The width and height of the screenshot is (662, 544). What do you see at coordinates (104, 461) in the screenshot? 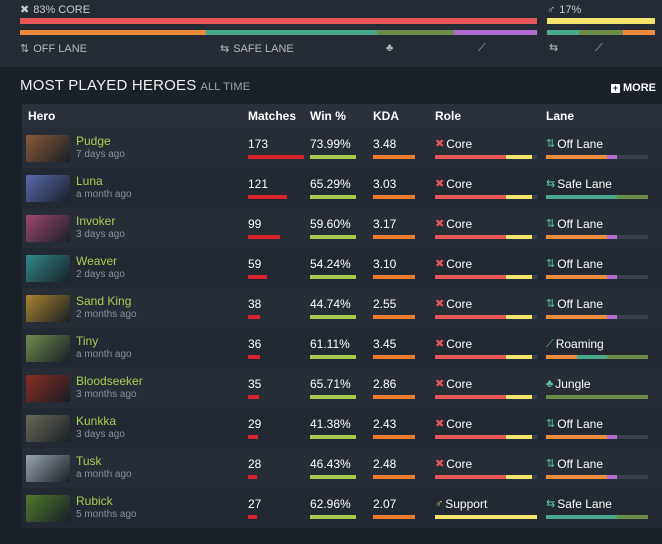
I see `hero-name-link: Tusk` at bounding box center [104, 461].